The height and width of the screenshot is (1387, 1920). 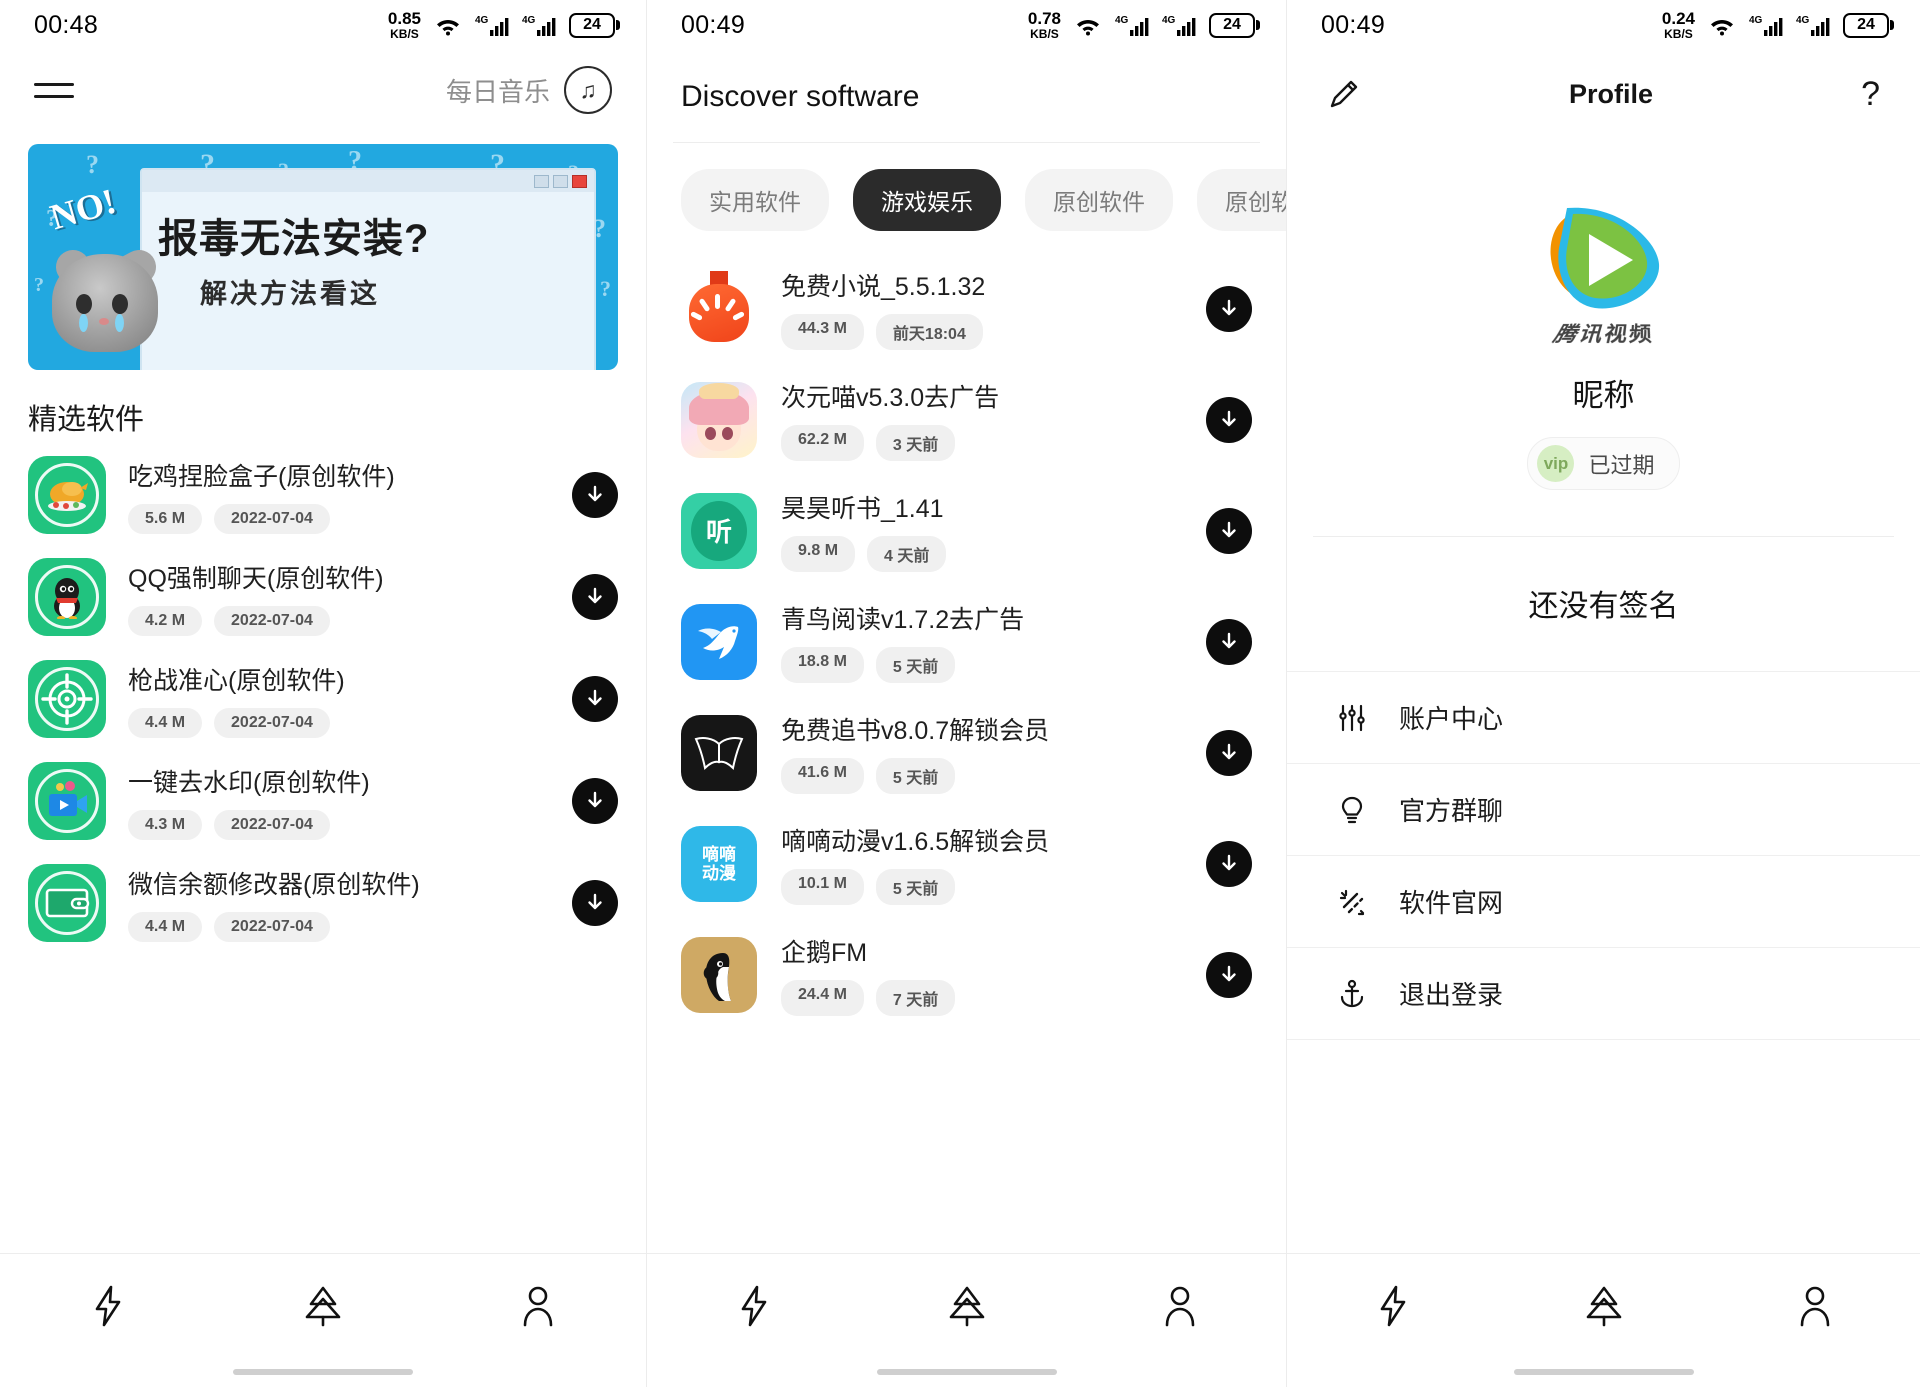 What do you see at coordinates (719, 974) in the screenshot?
I see `penguin-fm-icon` at bounding box center [719, 974].